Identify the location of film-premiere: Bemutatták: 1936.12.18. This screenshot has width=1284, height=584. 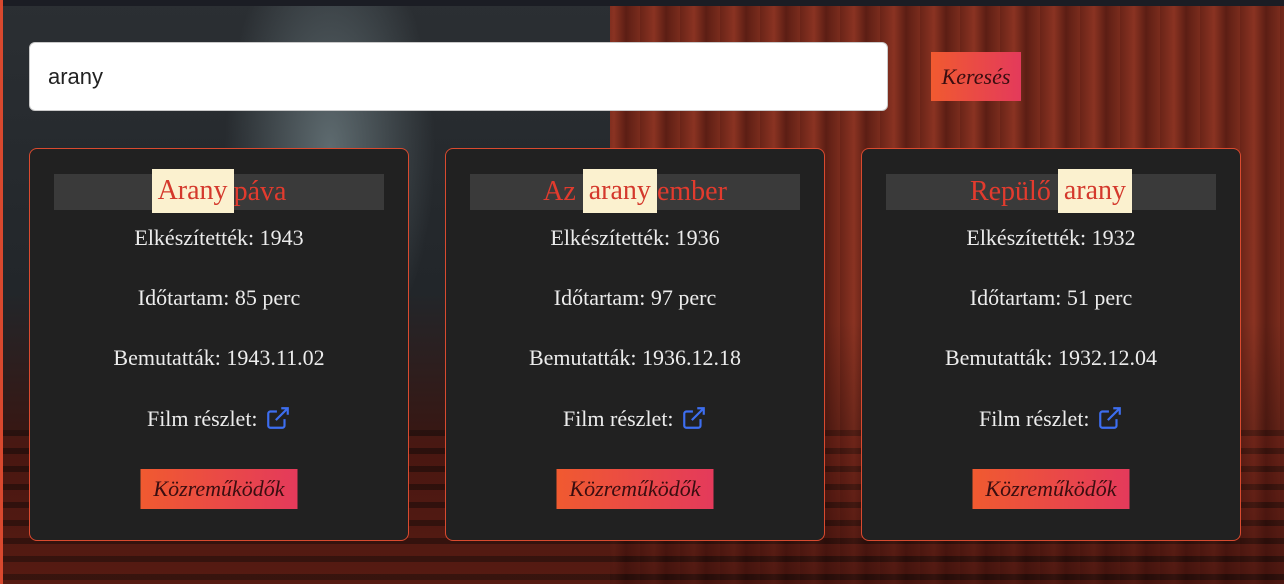
(635, 357).